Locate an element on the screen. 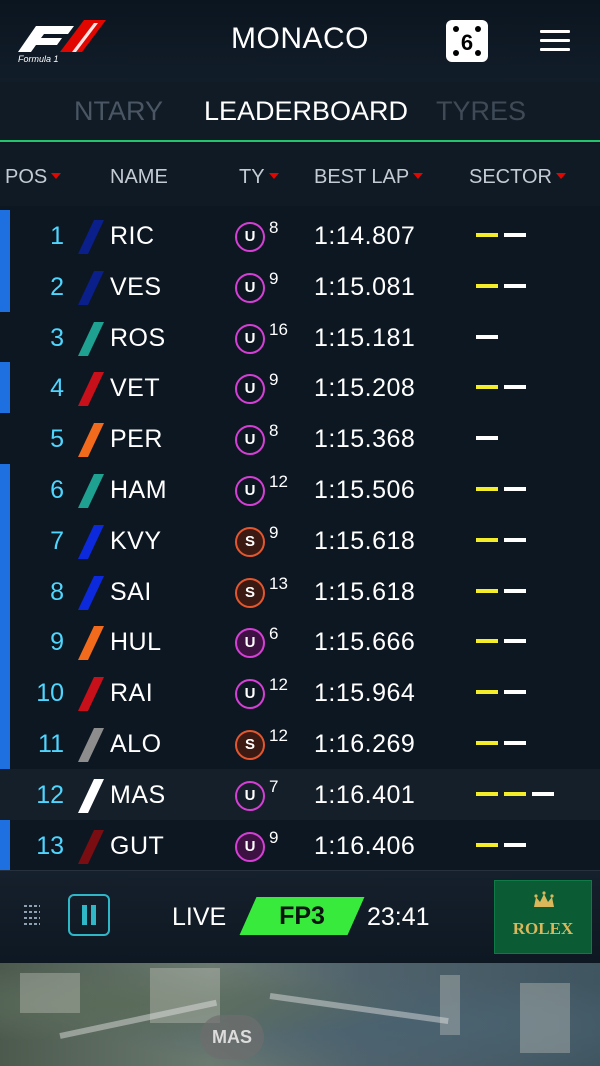  best-lap-time: 1:15.181 is located at coordinates (365, 337).